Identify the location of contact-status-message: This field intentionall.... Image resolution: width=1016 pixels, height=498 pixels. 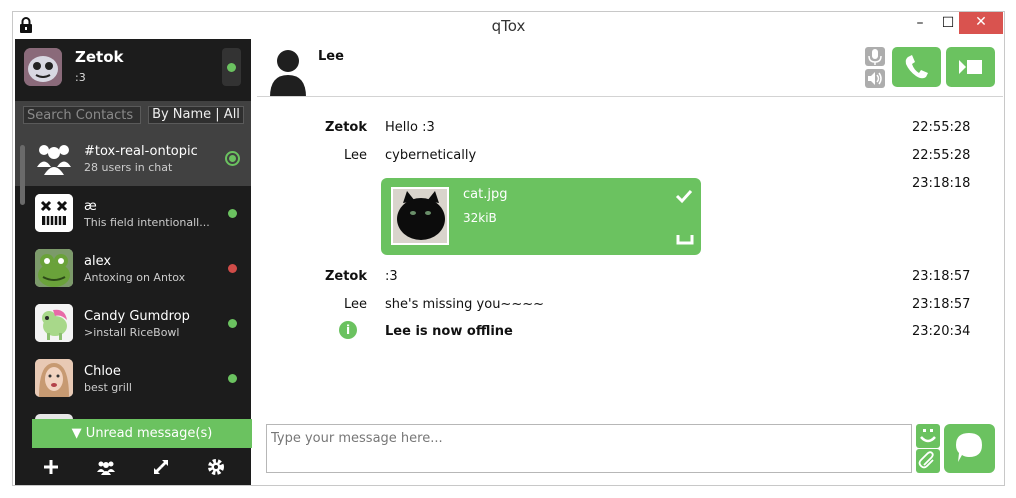
(147, 222).